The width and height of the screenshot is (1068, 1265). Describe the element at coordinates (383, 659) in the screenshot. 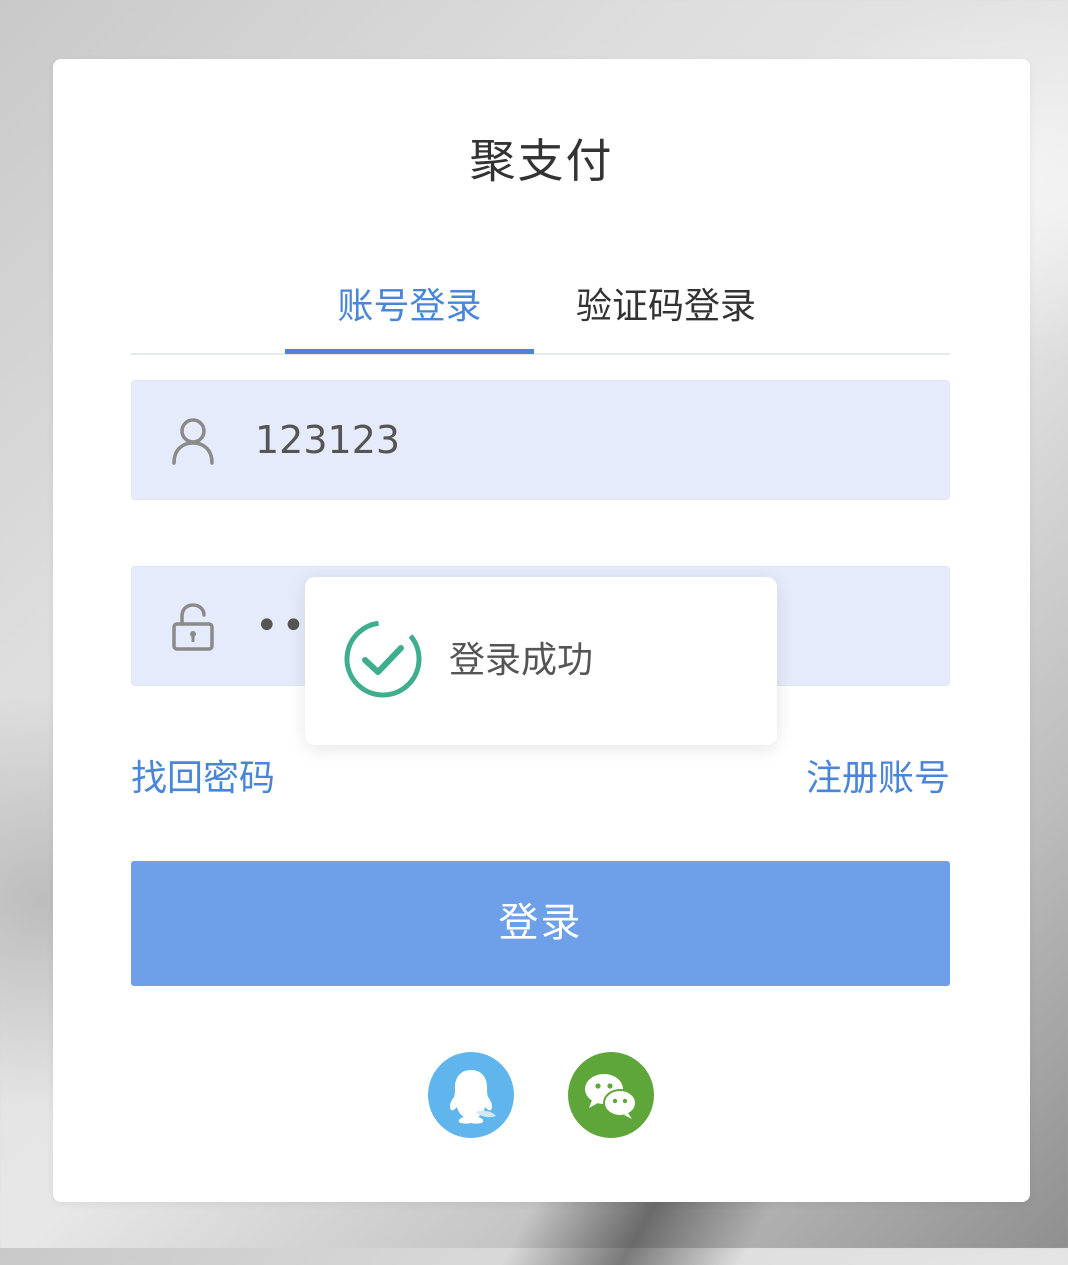

I see `check-circle-icon` at that location.